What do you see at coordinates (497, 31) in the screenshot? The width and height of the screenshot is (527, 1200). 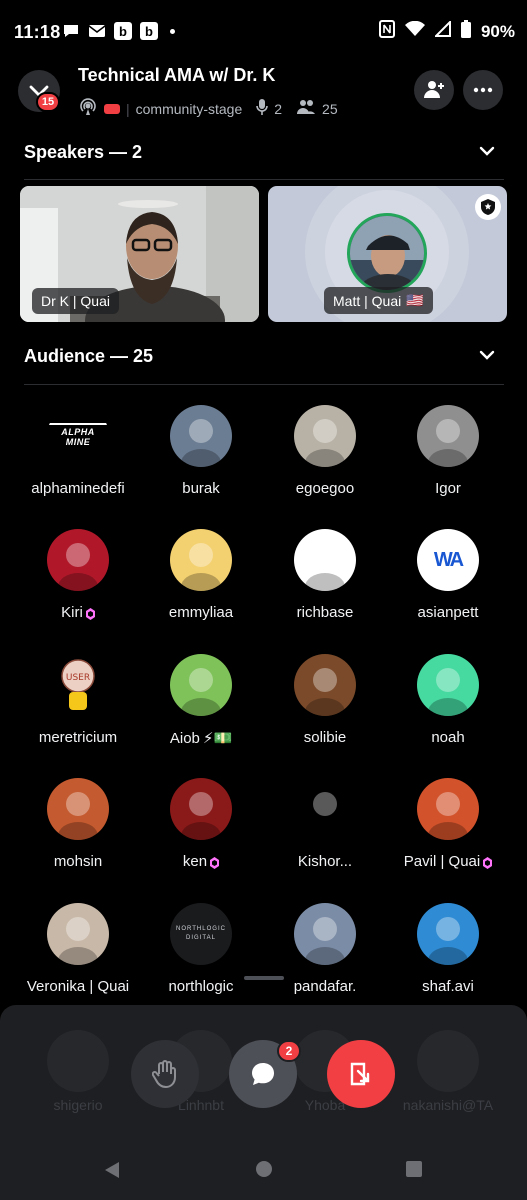 I see `battery-percent: 90%` at bounding box center [497, 31].